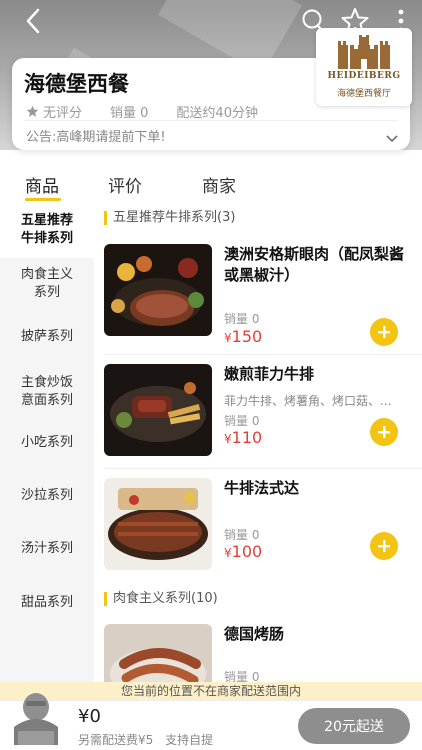 This screenshot has width=422, height=750. What do you see at coordinates (47, 555) in the screenshot?
I see `sidebar-item-soup: 汤汁系列` at bounding box center [47, 555].